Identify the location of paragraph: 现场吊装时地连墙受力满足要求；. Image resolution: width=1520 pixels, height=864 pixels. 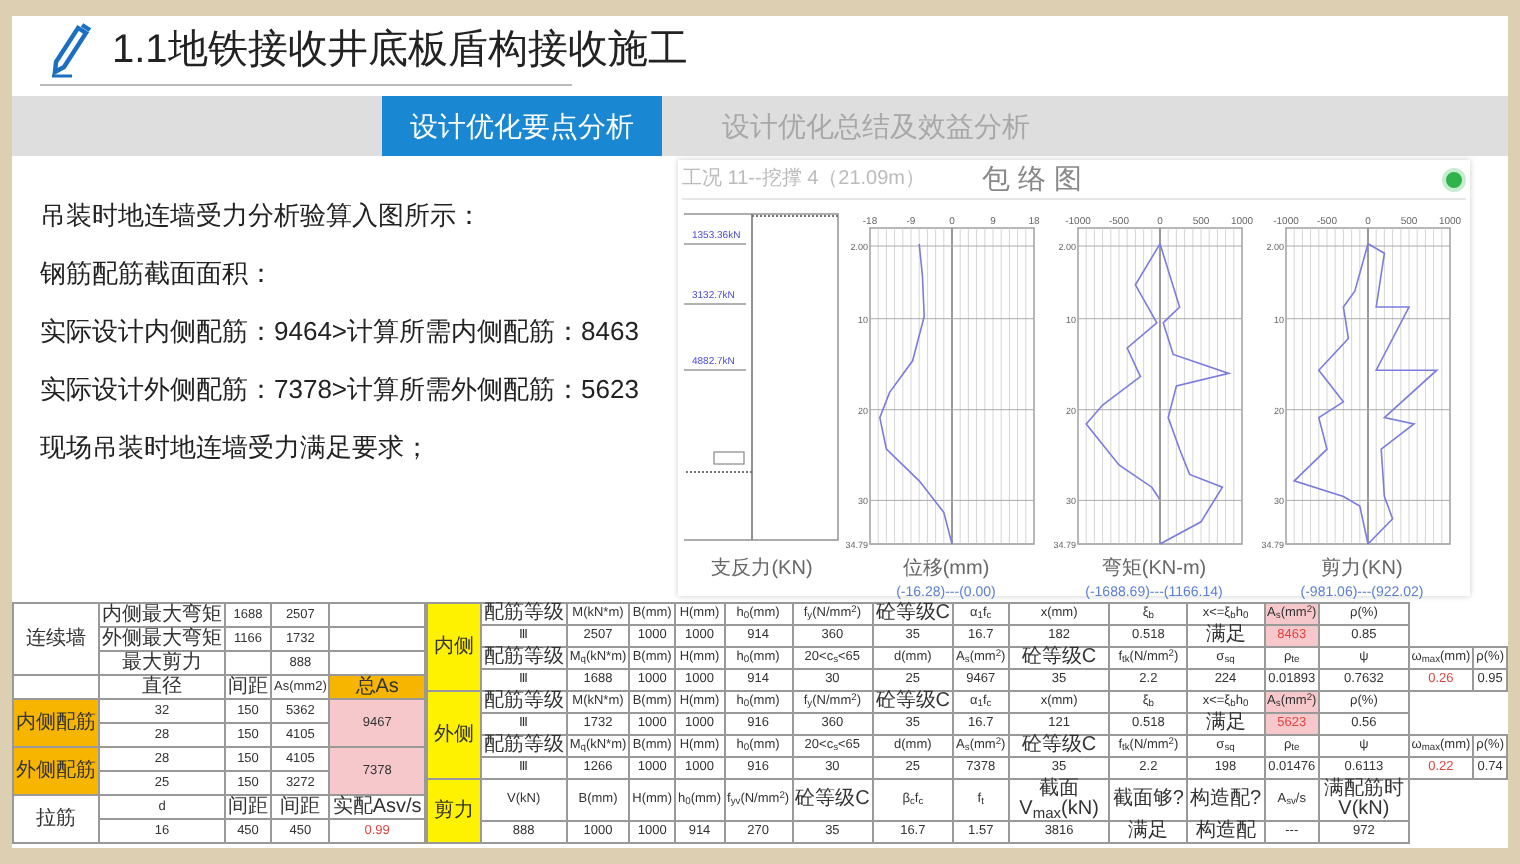
(236, 448).